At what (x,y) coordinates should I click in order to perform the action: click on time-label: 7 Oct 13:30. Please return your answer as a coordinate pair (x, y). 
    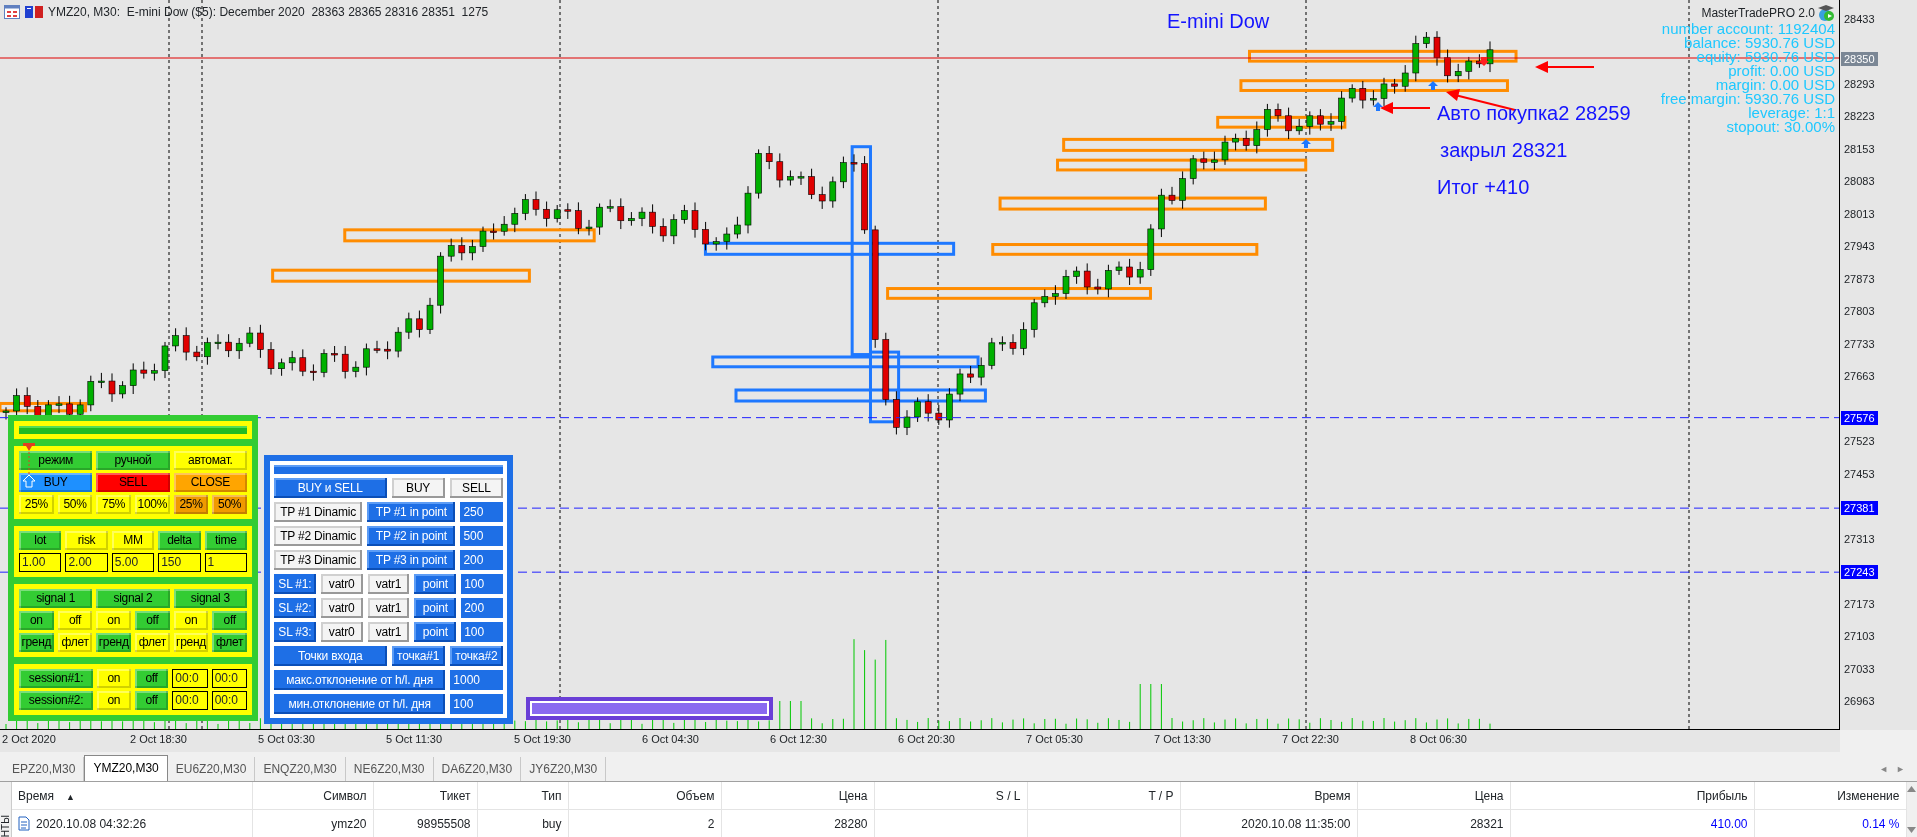
    Looking at the image, I should click on (1183, 739).